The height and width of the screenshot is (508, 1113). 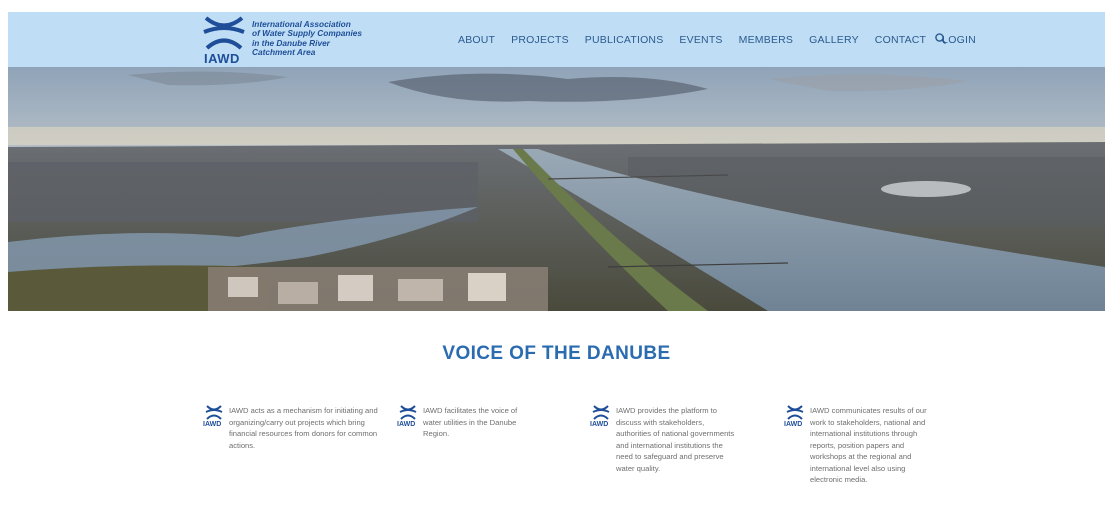 What do you see at coordinates (766, 40) in the screenshot?
I see `nav-members: MEMBERS` at bounding box center [766, 40].